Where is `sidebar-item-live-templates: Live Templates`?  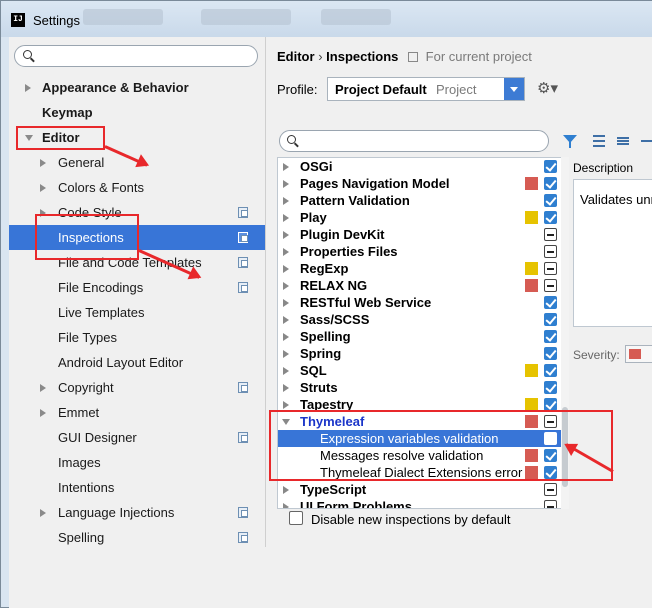
sidebar-item-live-templates: Live Templates is located at coordinates (137, 312).